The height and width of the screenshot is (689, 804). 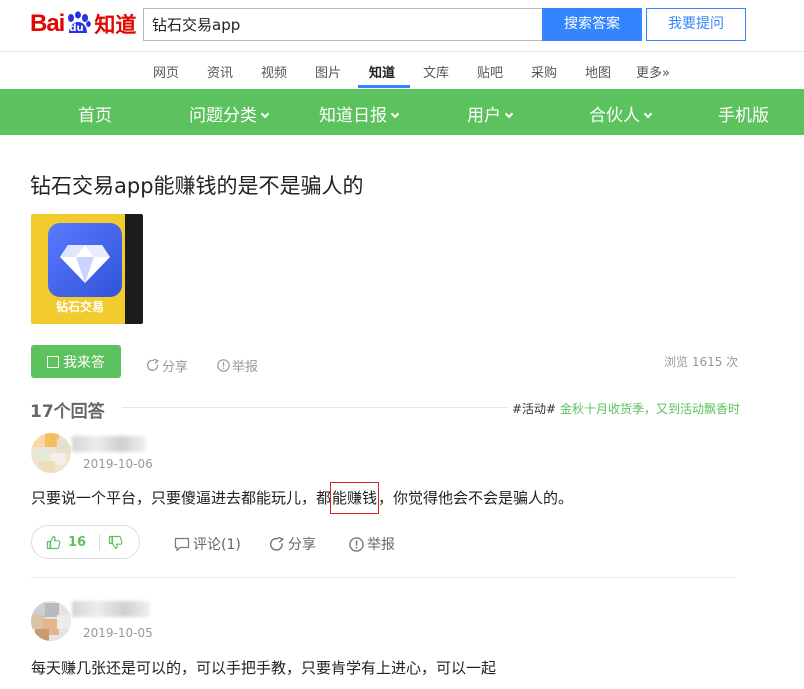 I want to click on edit-icon, so click(x=53, y=361).